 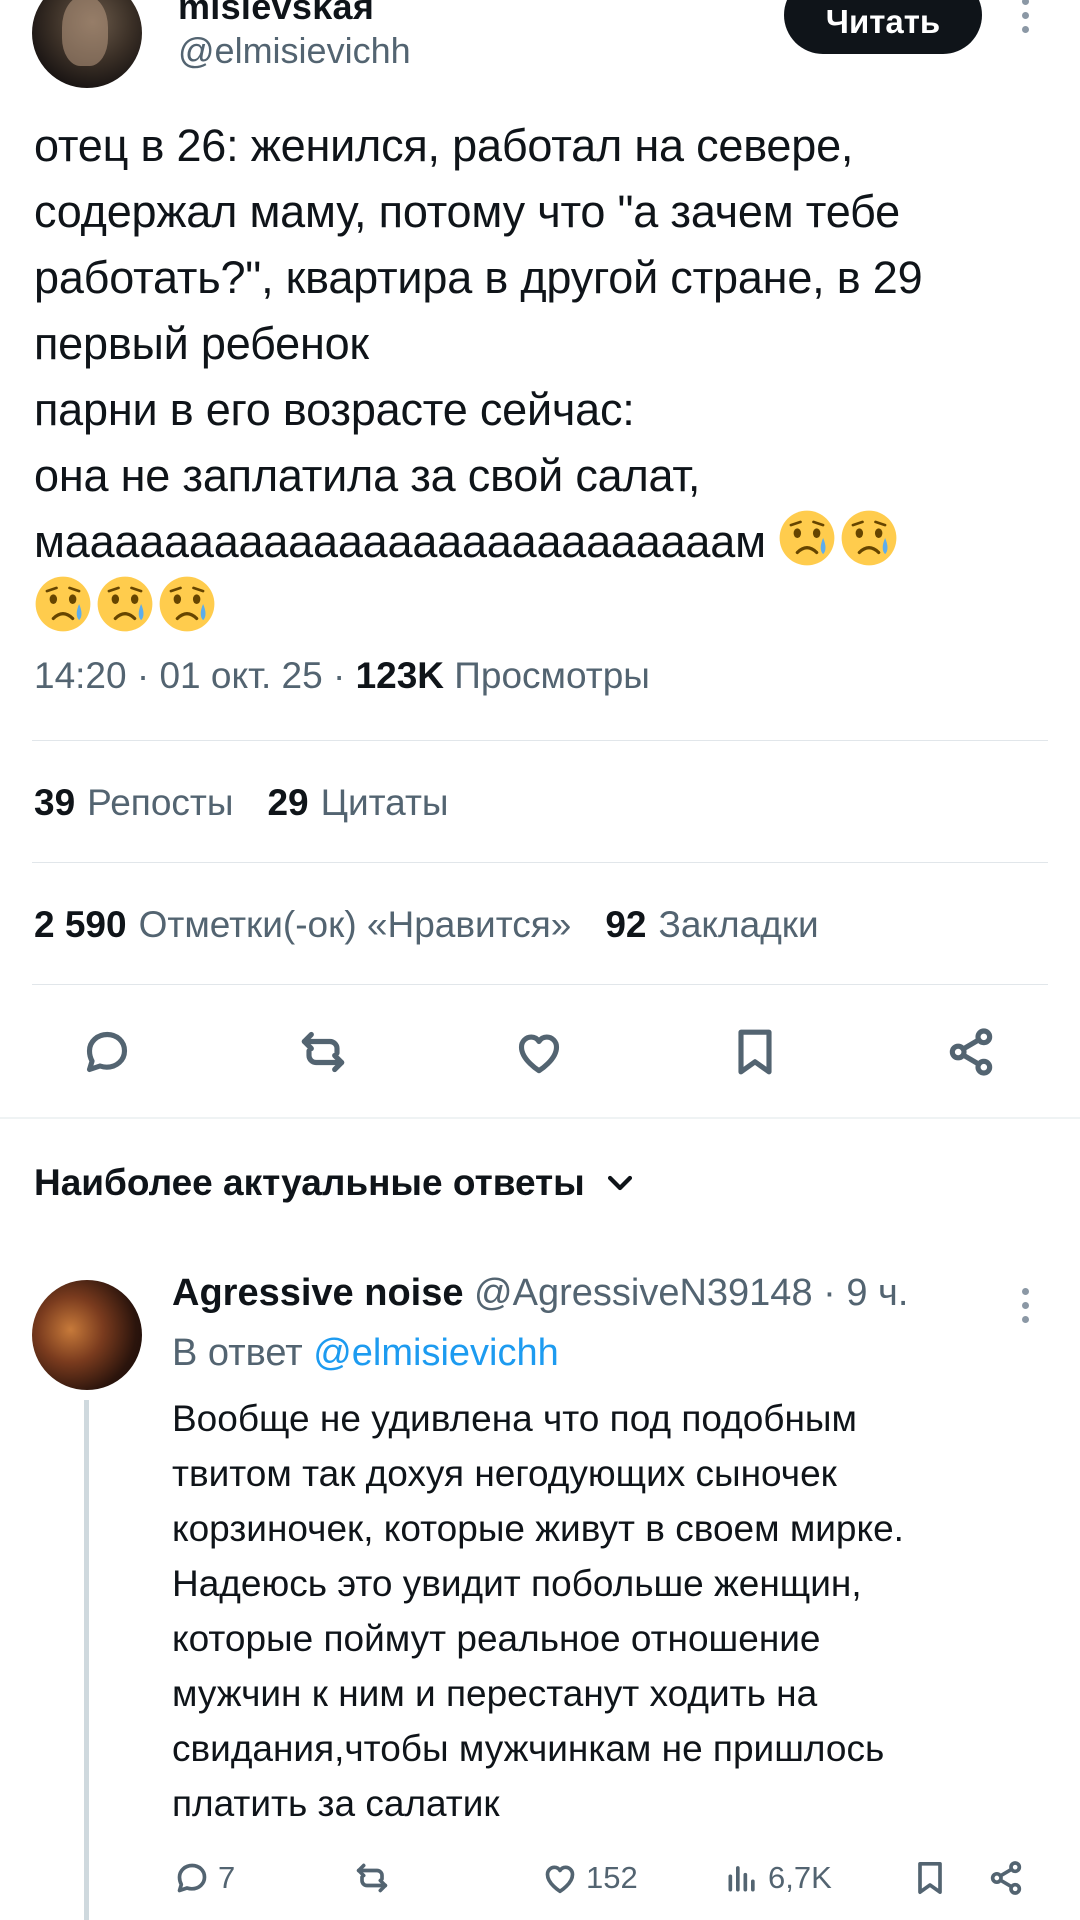 What do you see at coordinates (436, 1353) in the screenshot?
I see `reply-to-mention: @elmisievichh` at bounding box center [436, 1353].